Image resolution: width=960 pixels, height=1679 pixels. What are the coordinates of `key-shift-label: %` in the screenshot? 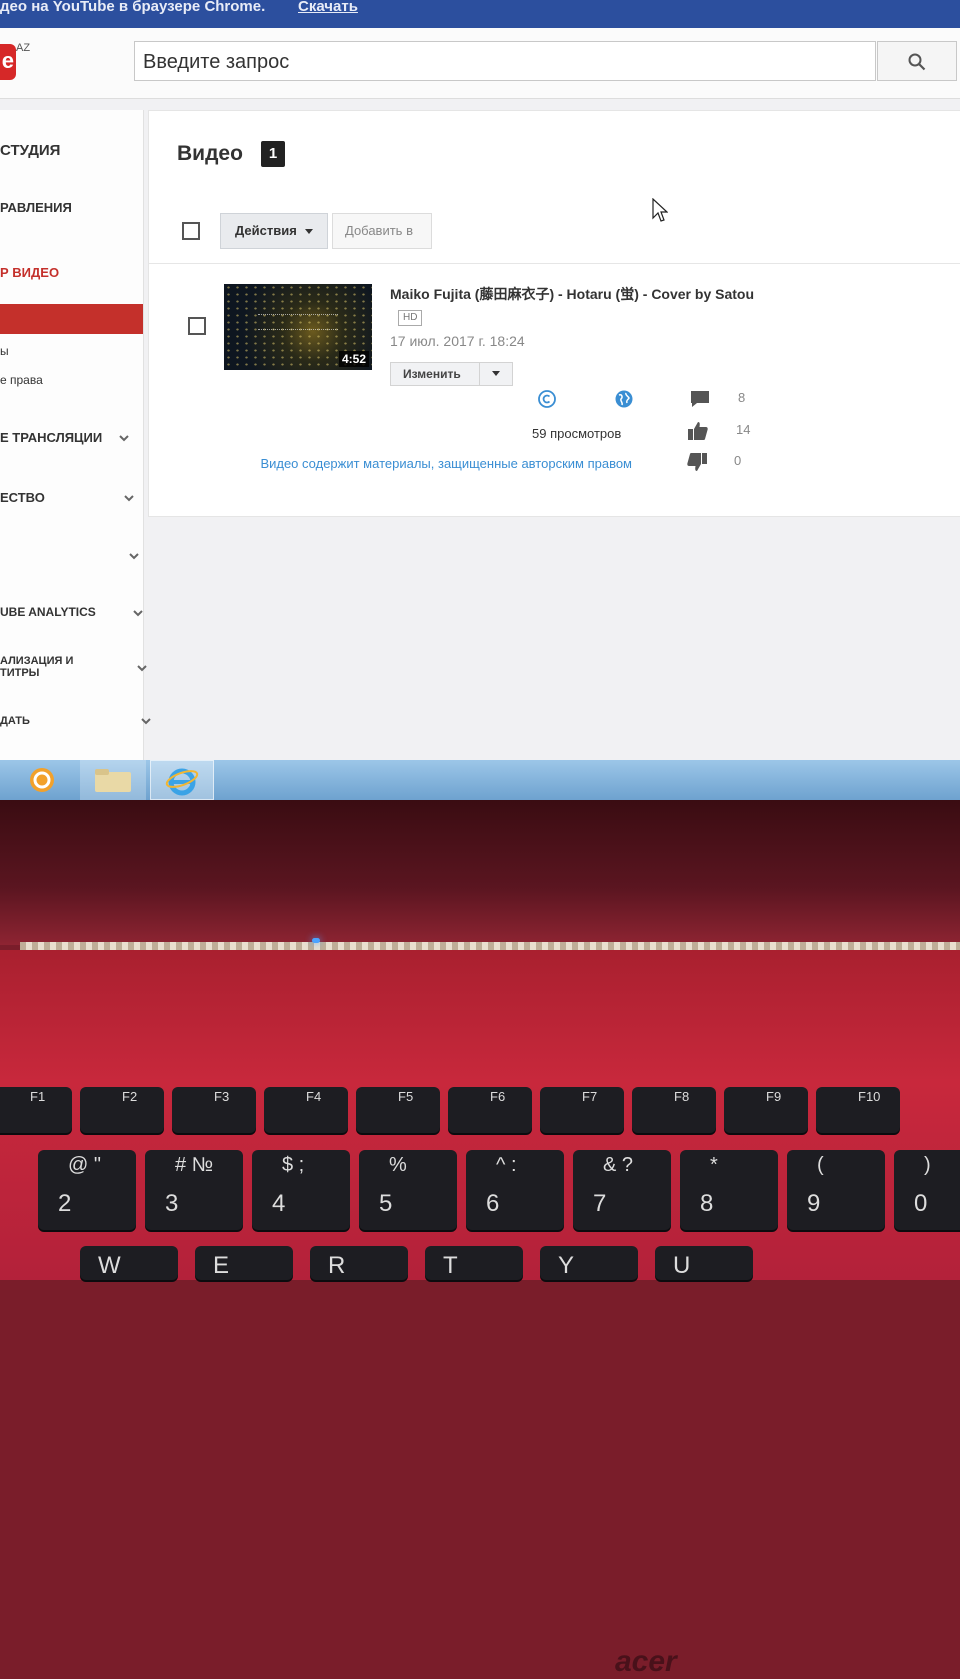 It's located at (398, 1165).